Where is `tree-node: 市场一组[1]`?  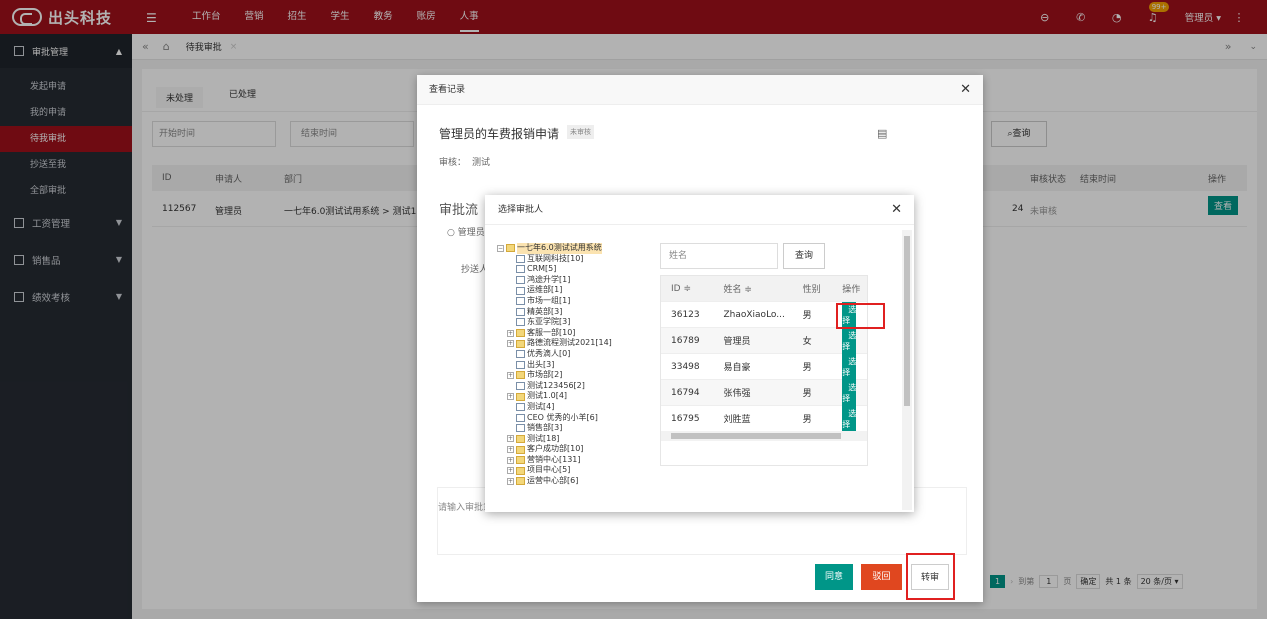
tree-node: 市场一组[1] is located at coordinates (570, 301).